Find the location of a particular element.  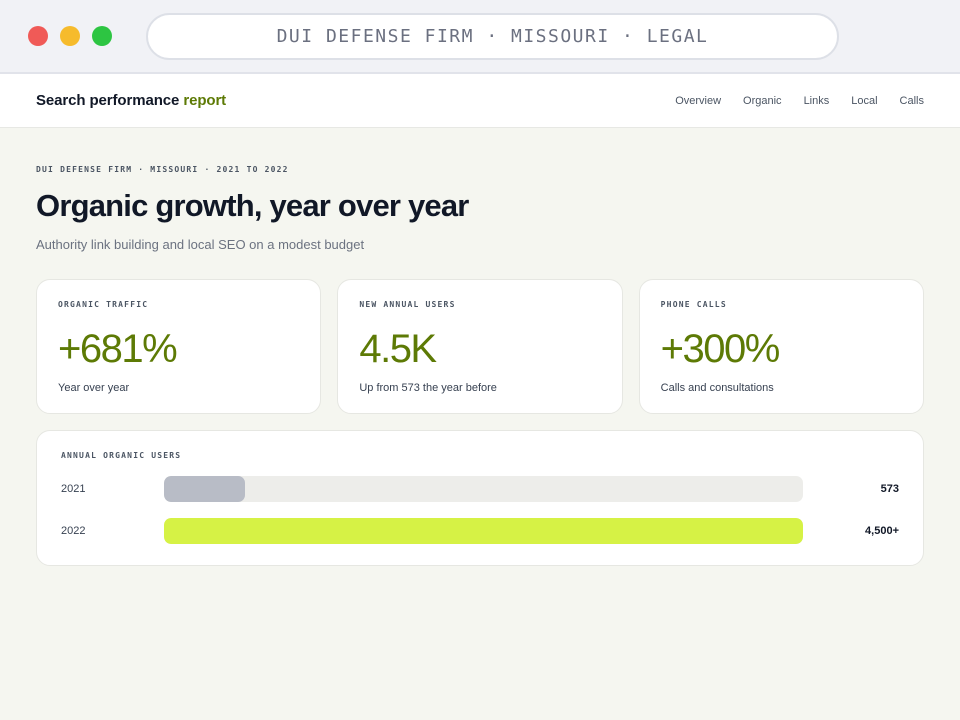

stat-card-value: +681% is located at coordinates (118, 349).